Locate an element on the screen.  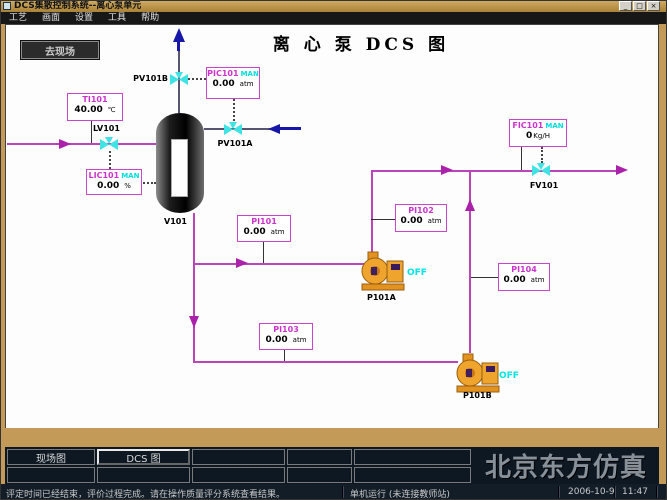
instrument-ti101: TI101 40.00 ℃ is located at coordinates (95, 107).